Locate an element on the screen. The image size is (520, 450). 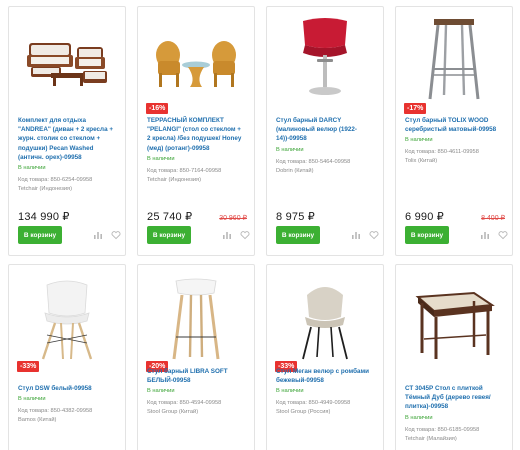
product-title: Стул барный LIBRA SOFT БЕЛЫЙ-09958 is located at coordinates (196, 376).